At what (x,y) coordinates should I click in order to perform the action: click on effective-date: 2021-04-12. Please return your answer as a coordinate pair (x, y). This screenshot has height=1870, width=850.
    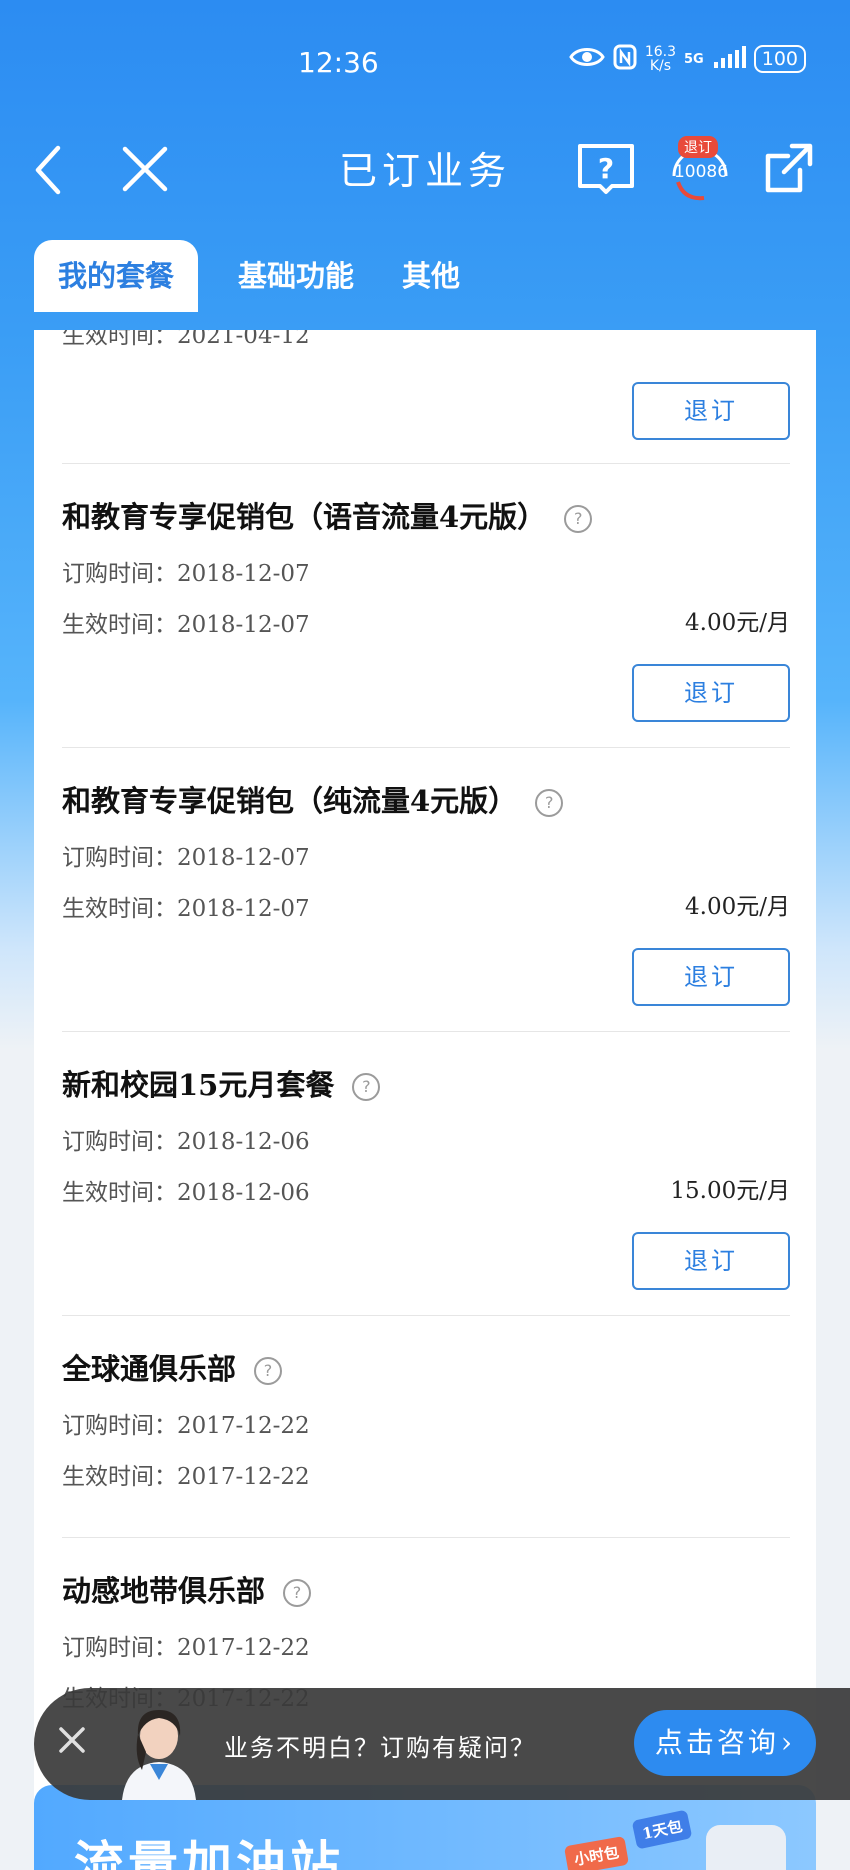
    Looking at the image, I should click on (243, 339).